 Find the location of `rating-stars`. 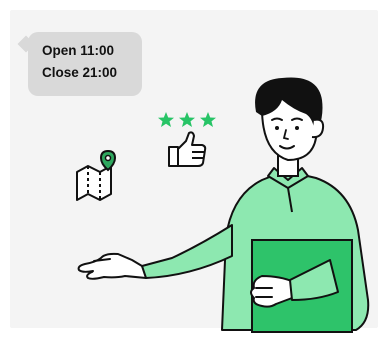

rating-stars is located at coordinates (187, 119).